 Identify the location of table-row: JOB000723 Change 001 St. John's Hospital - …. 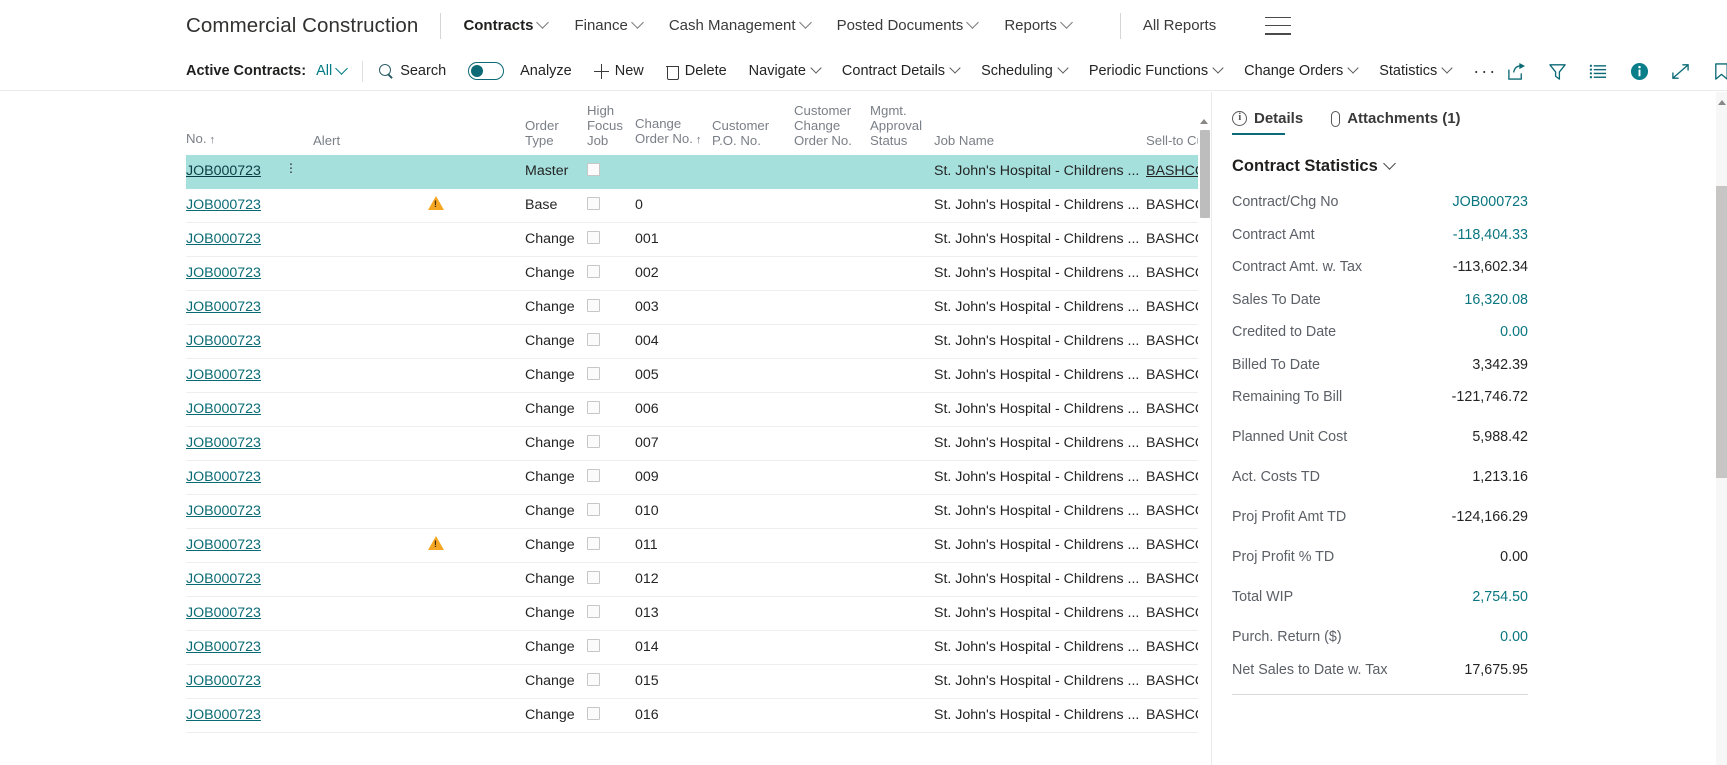
(698, 239).